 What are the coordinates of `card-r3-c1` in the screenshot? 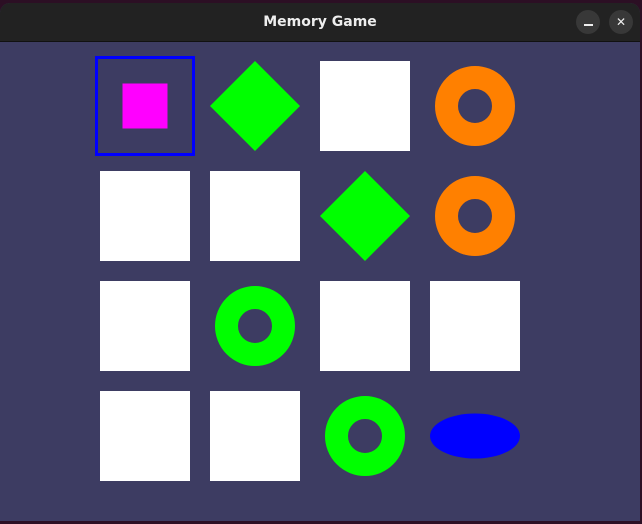 It's located at (255, 436).